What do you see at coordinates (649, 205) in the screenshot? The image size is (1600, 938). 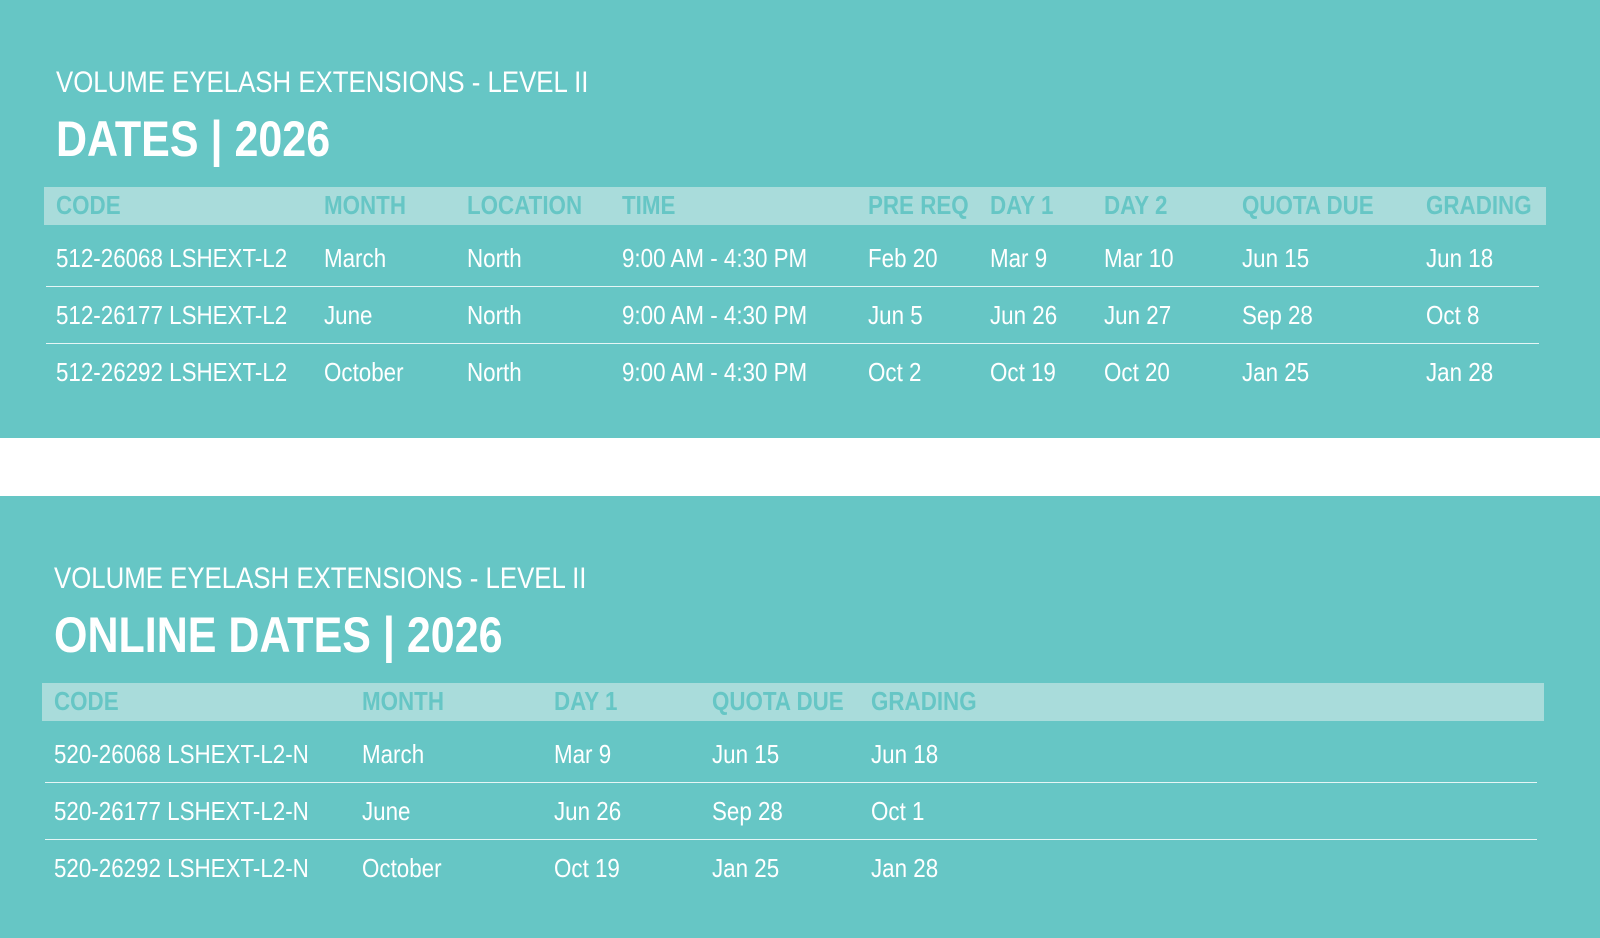 I see `header-time: TIME` at bounding box center [649, 205].